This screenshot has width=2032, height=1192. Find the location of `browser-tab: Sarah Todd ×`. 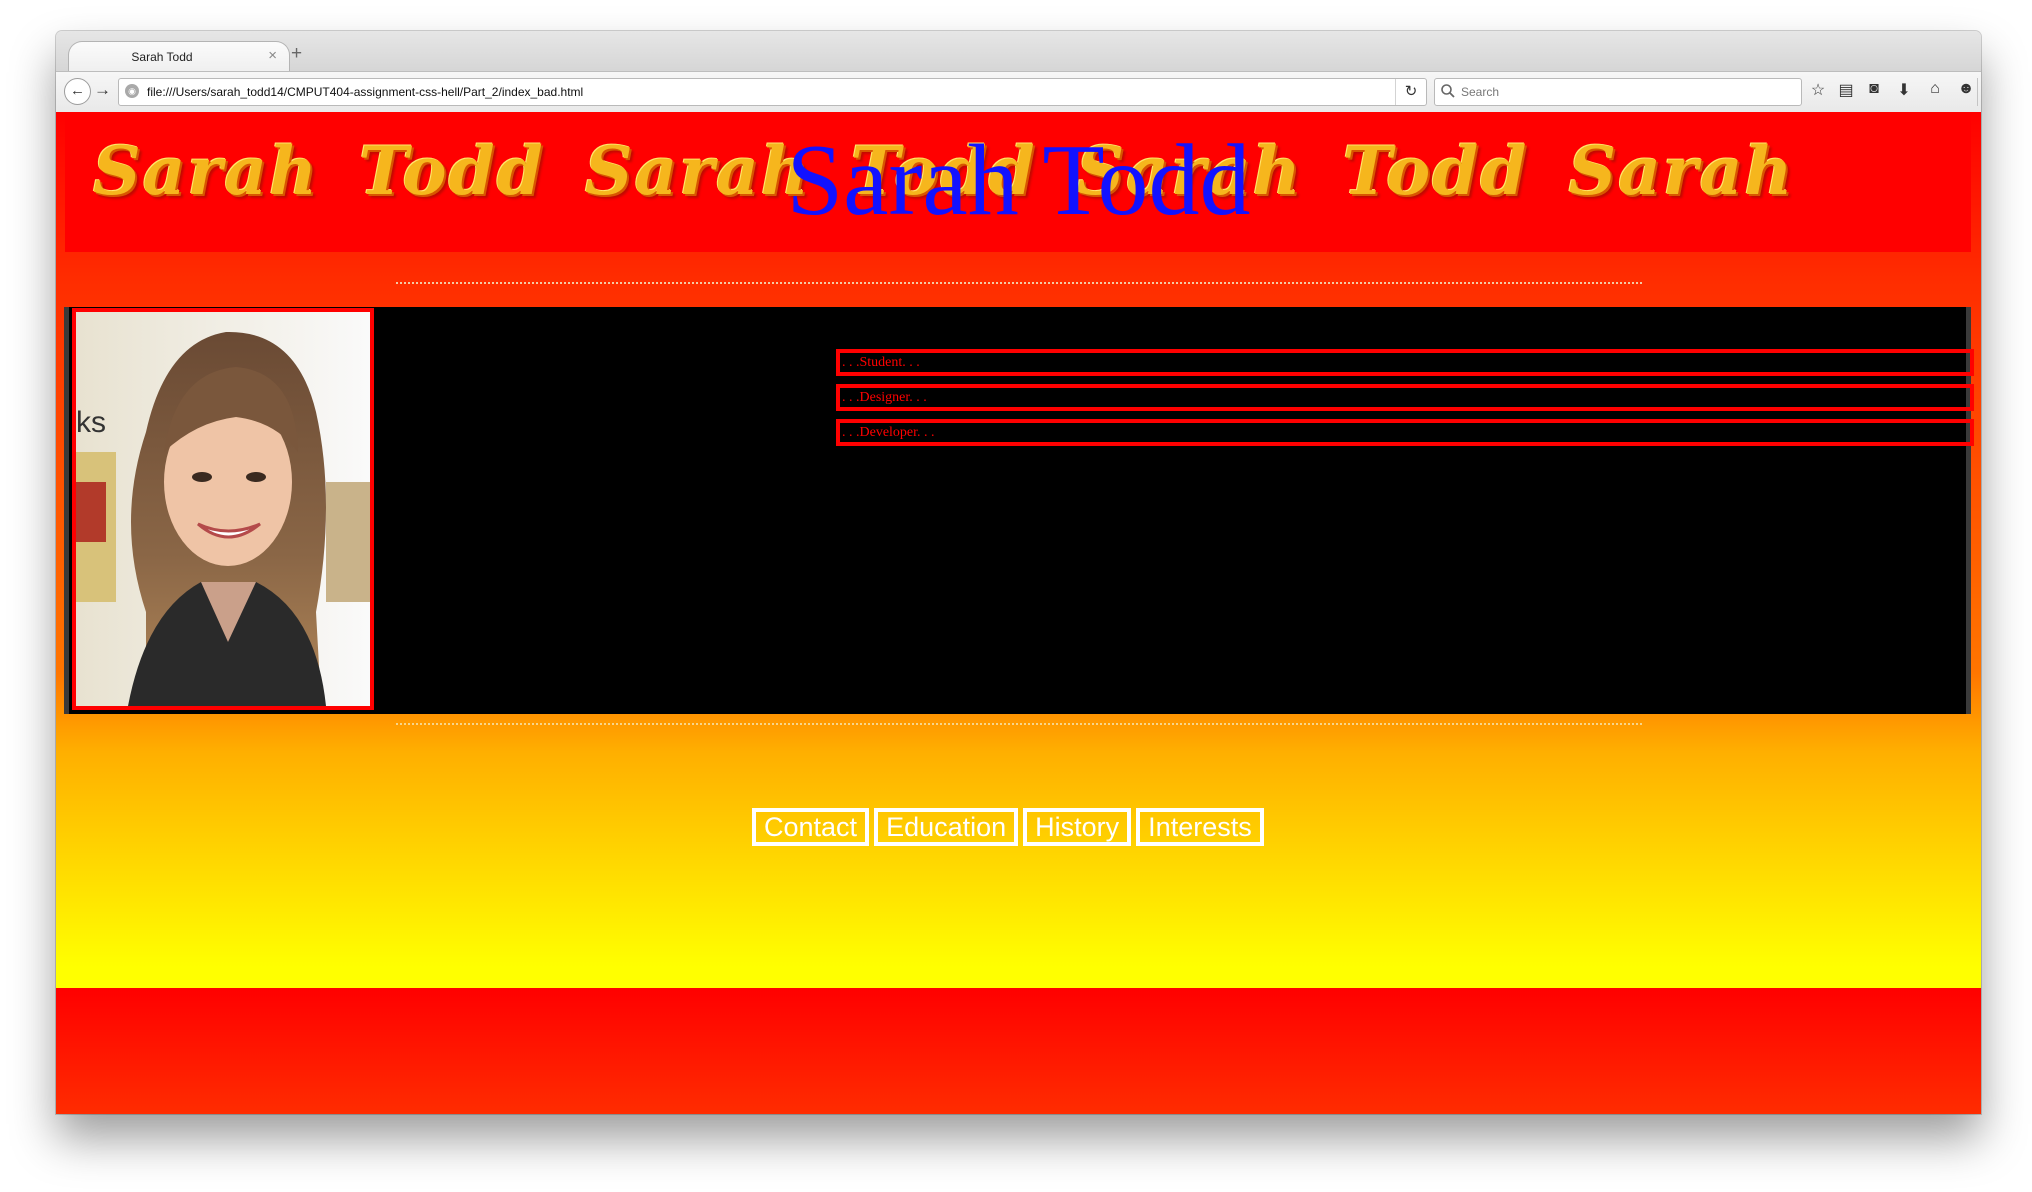

browser-tab: Sarah Todd × is located at coordinates (179, 56).